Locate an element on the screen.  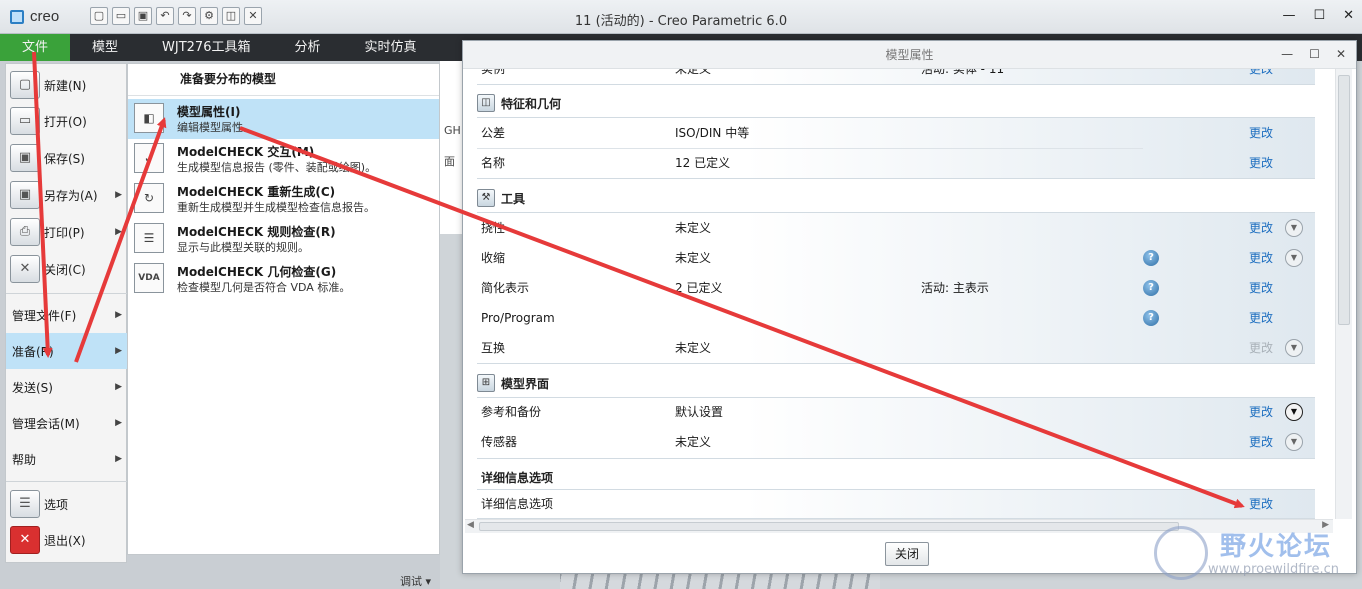
tab-file: 文件 is located at coordinates (35, 47).